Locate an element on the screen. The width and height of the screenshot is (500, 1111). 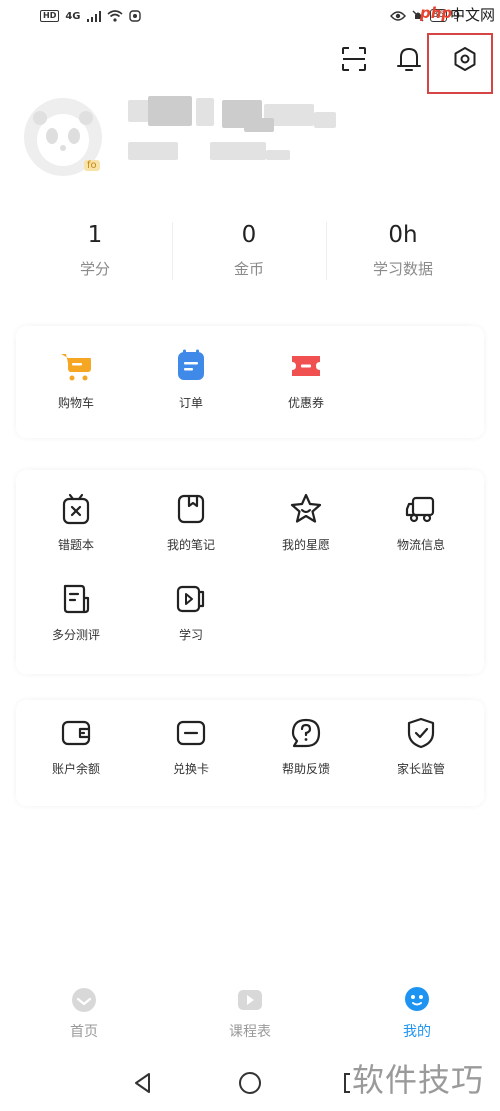
study-video-icon is located at coordinates (190, 599).